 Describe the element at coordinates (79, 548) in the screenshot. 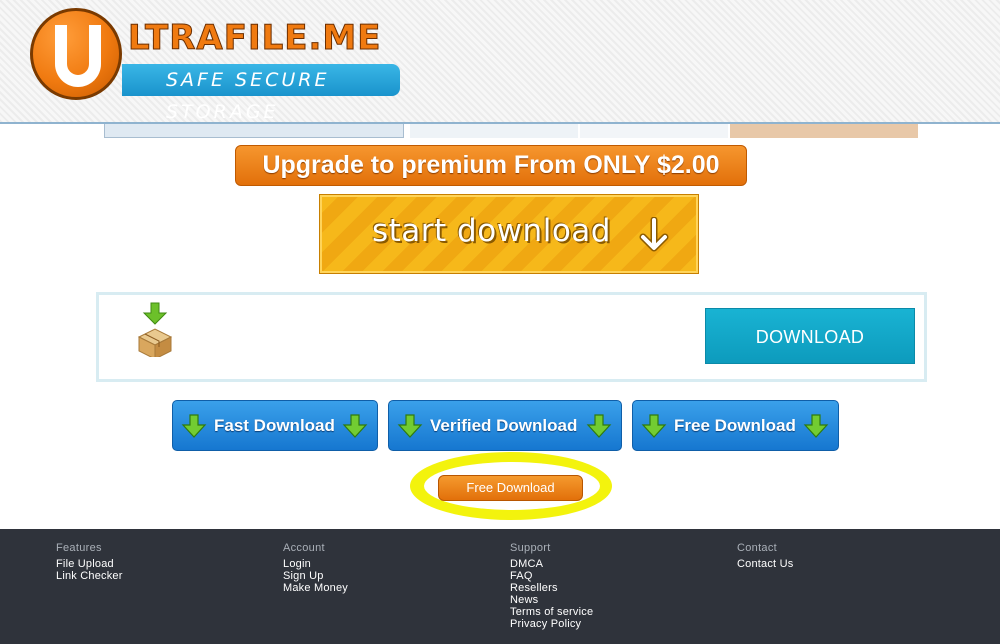

I see `footer-heading: Features` at that location.